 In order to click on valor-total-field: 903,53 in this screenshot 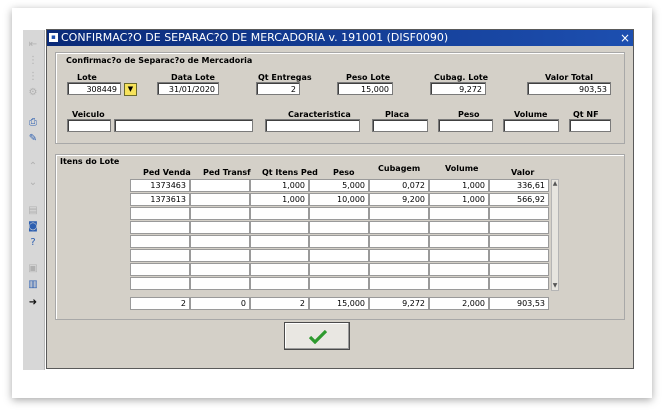, I will do `click(569, 88)`.